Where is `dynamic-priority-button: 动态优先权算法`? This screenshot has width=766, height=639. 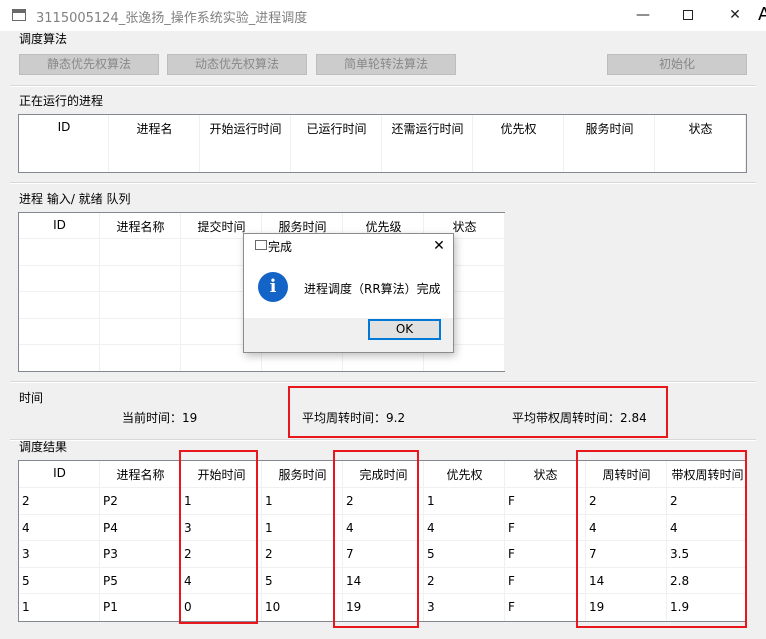 dynamic-priority-button: 动态优先权算法 is located at coordinates (237, 64).